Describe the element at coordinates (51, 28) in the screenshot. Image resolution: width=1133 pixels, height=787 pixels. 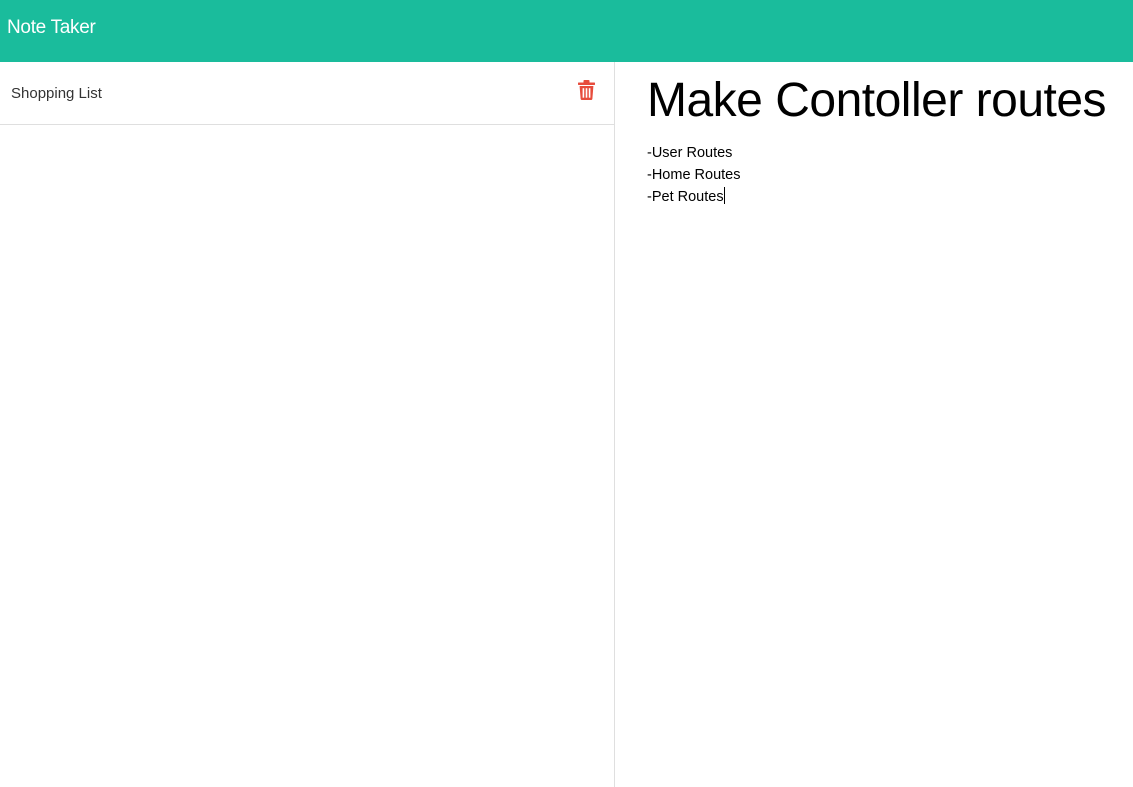
I see `navbar-brand: Note Taker` at that location.